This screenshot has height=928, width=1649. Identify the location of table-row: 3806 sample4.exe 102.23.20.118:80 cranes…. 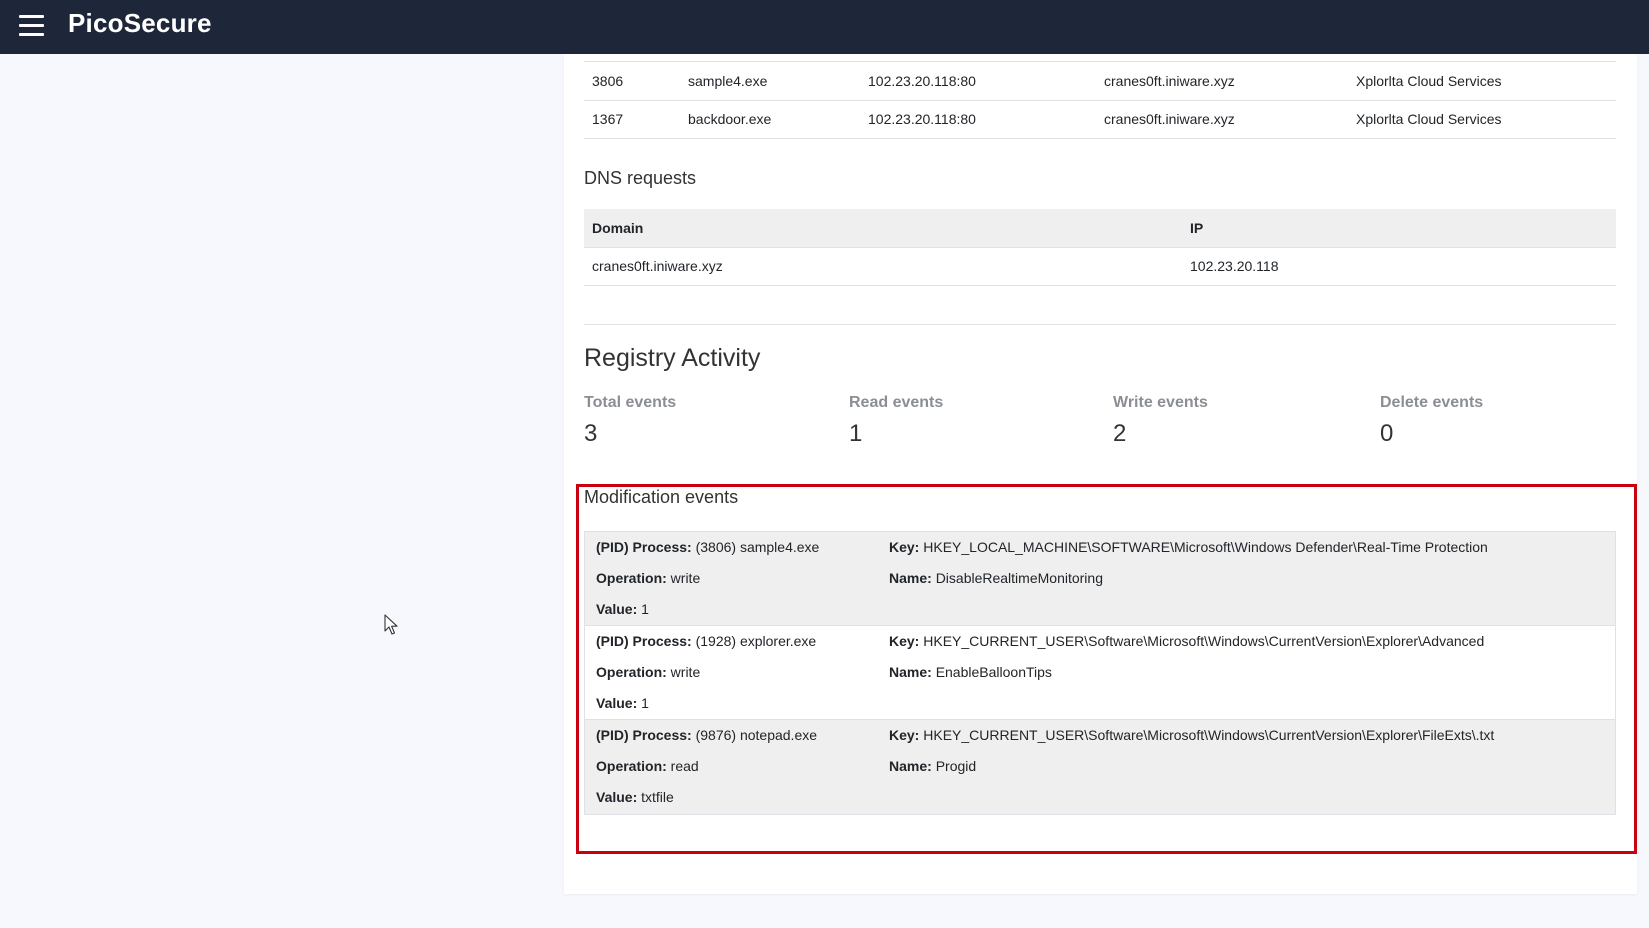
(1100, 81).